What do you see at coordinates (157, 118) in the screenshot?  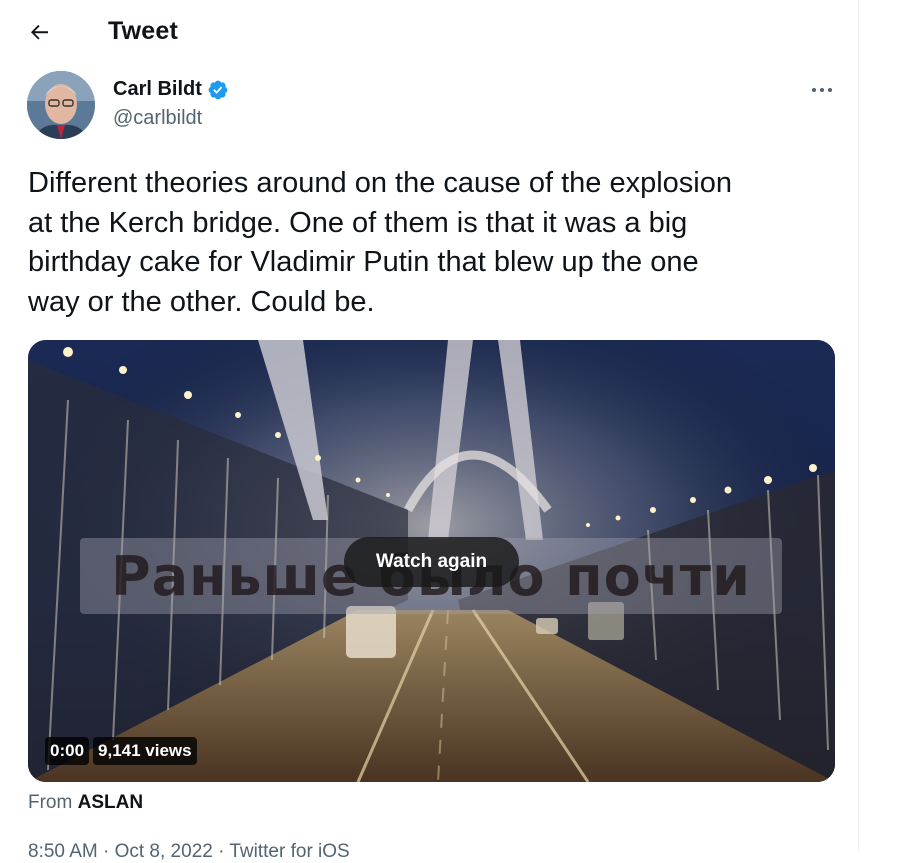 I see `author-handle: @carlbildt` at bounding box center [157, 118].